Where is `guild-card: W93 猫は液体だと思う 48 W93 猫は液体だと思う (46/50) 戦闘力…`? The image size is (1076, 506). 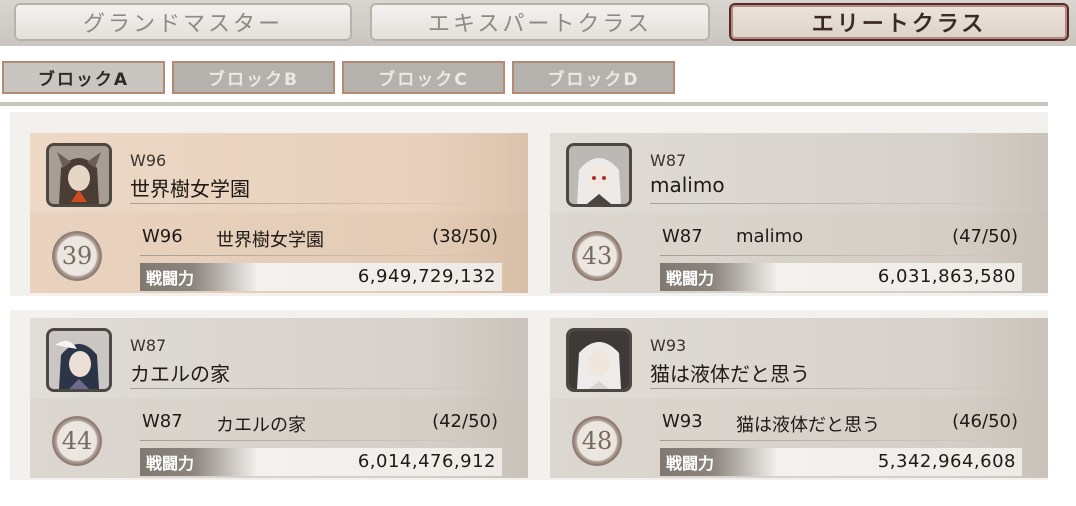
guild-card: W93 猫は液体だと思う 48 W93 猫は液体だと思う (46/50) 戦闘力… is located at coordinates (799, 398).